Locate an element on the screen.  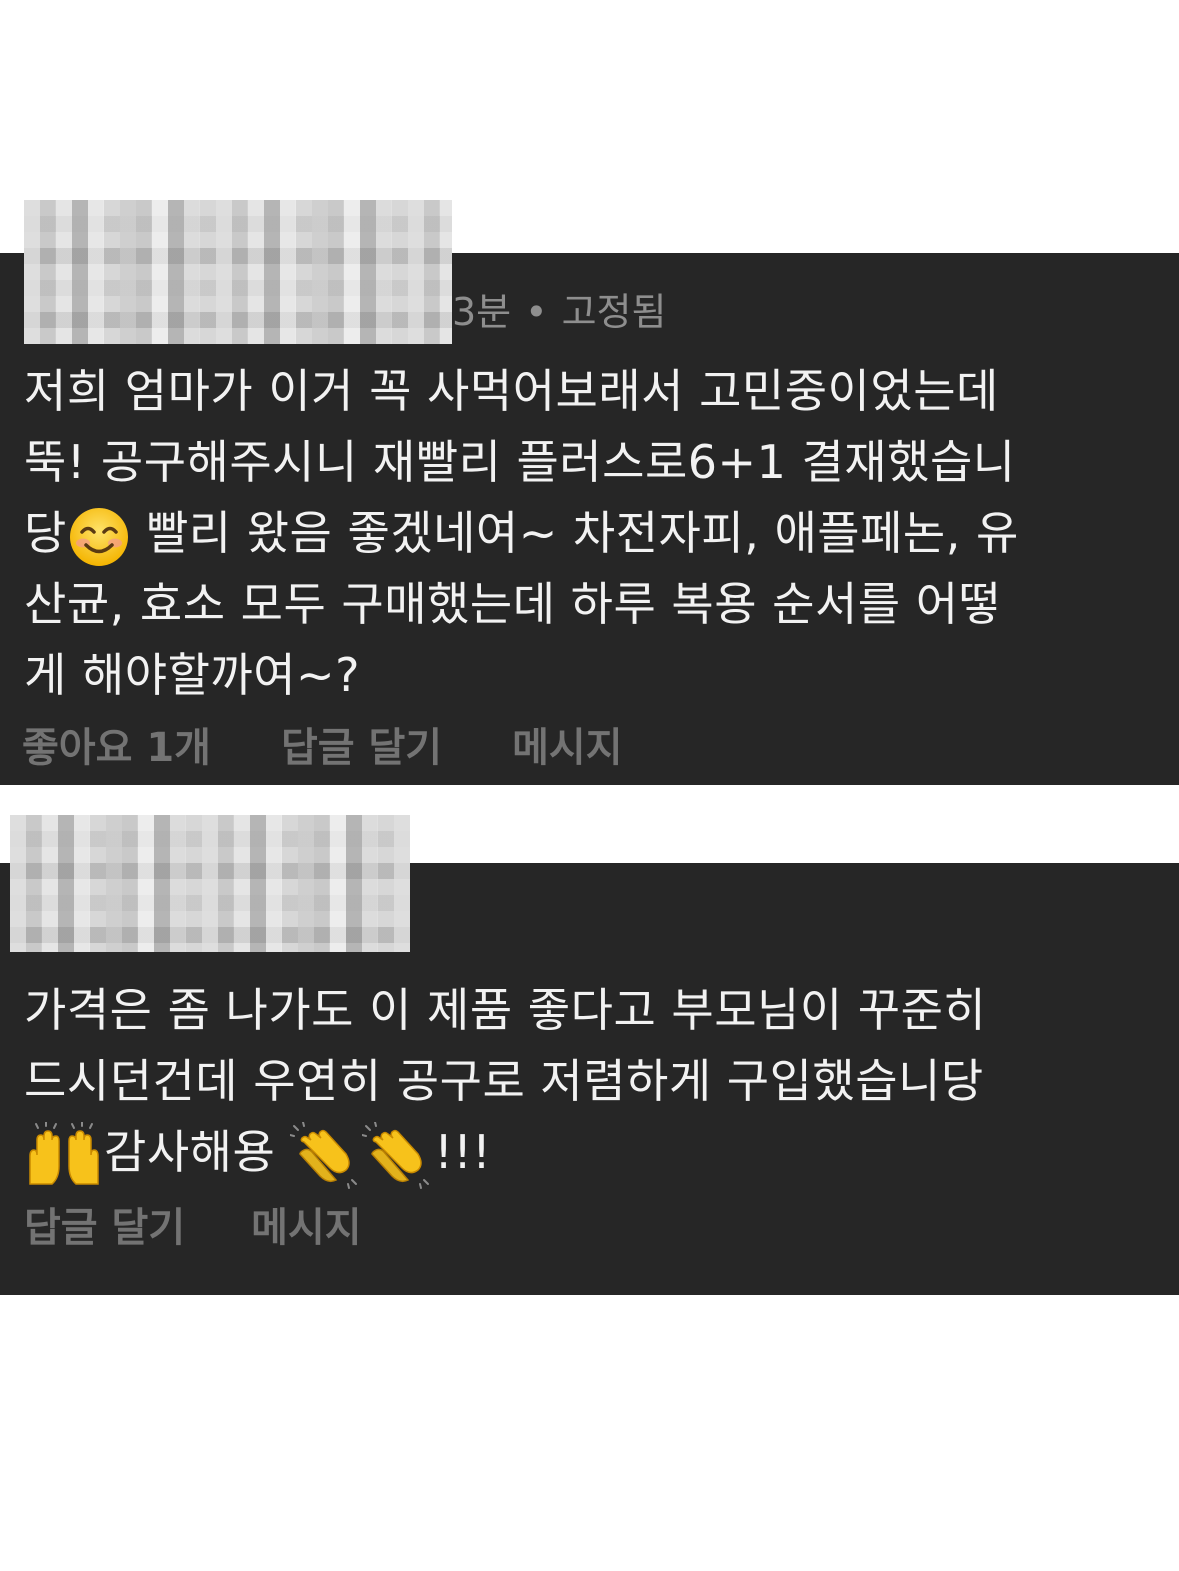
comment-meta: 3분 • 고정됨 is located at coordinates (559, 312).